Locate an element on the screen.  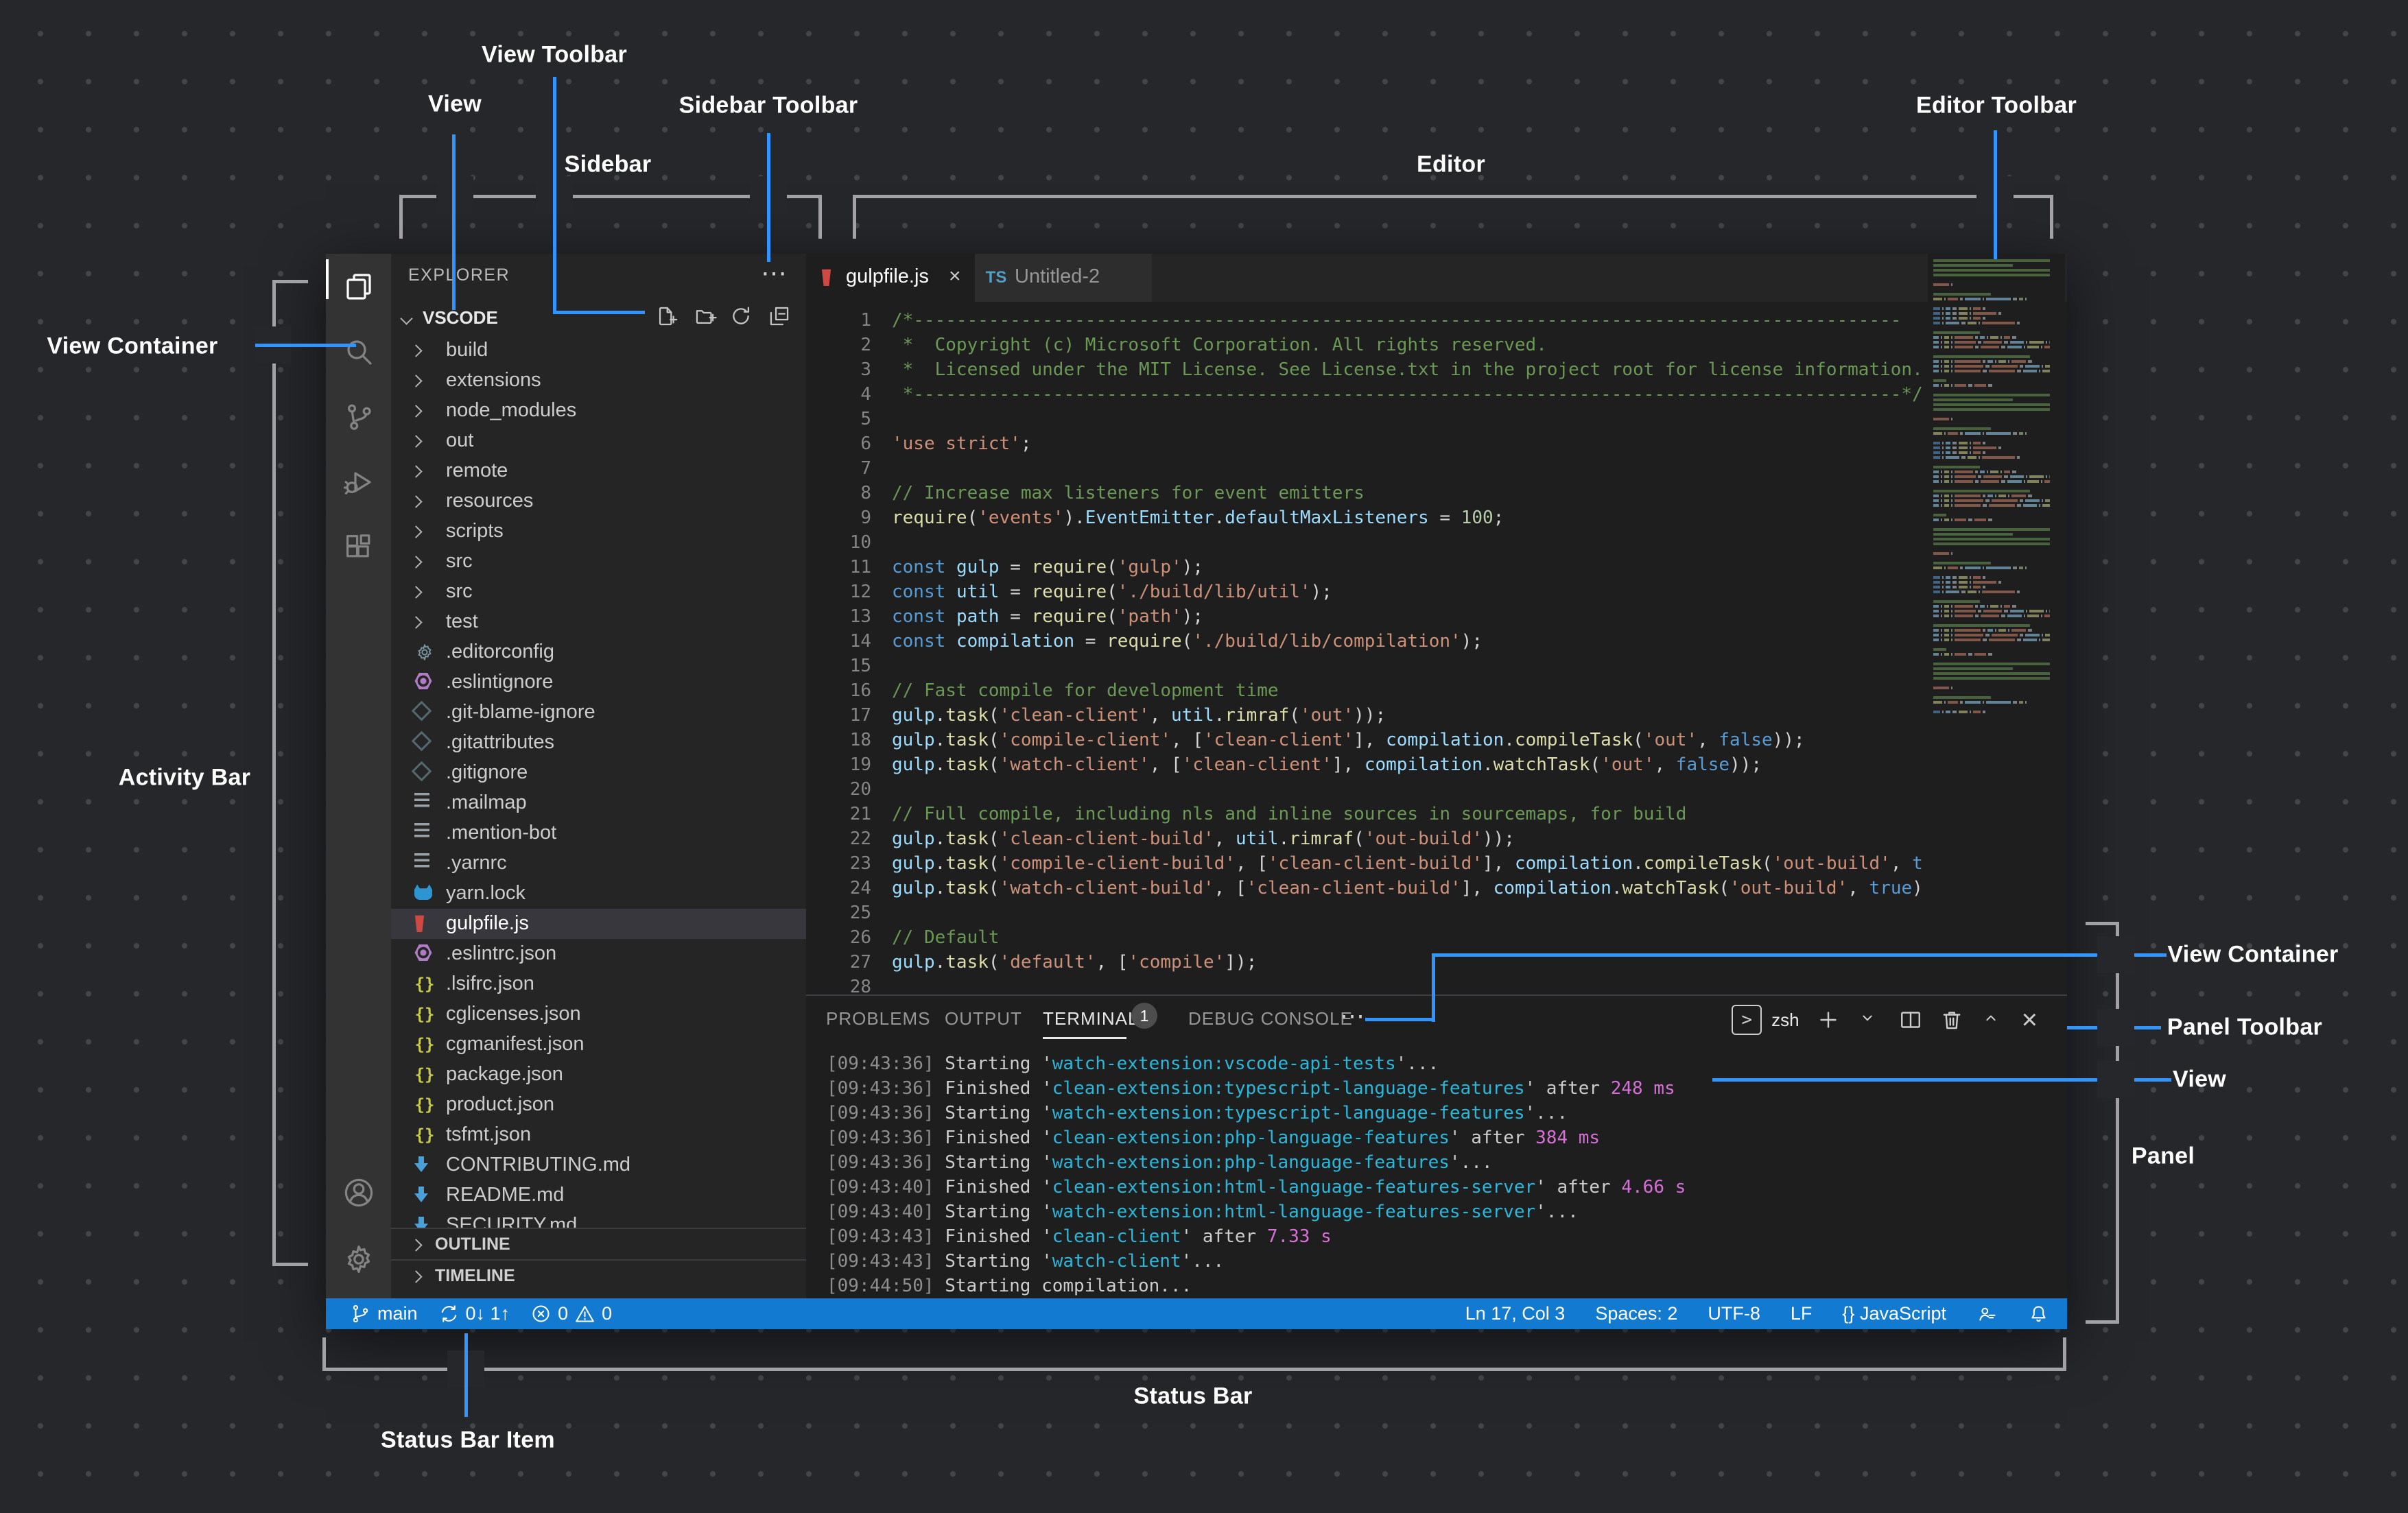
panel-more-icon: ⋯ is located at coordinates (1353, 1015).